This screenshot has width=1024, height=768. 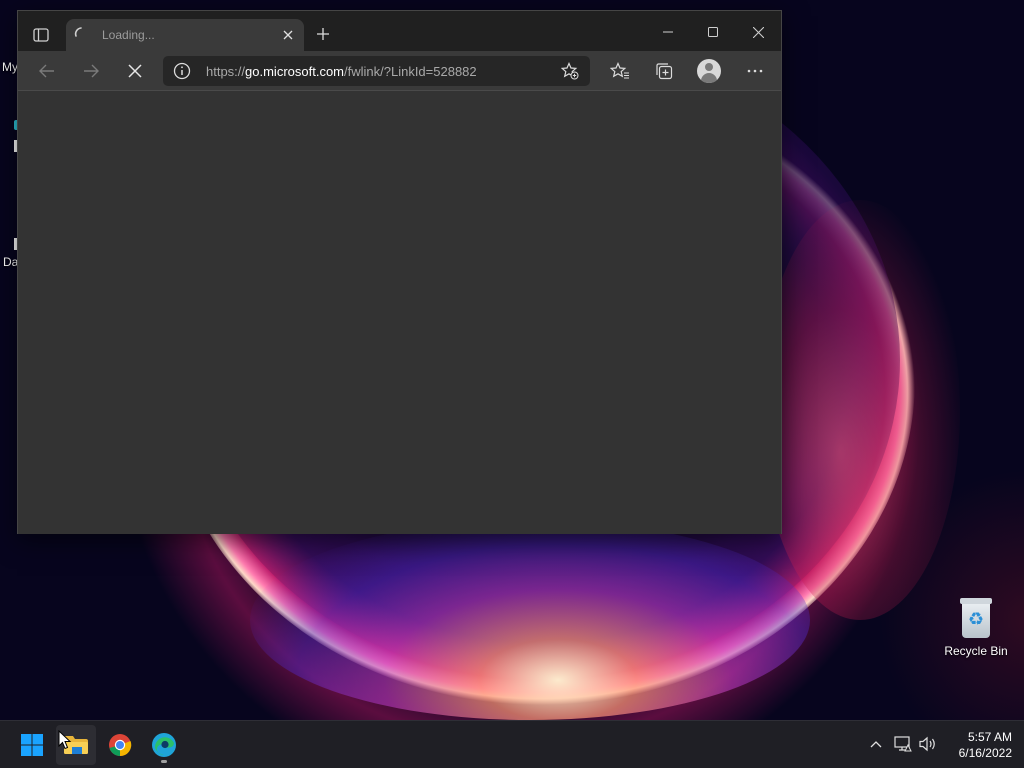 I want to click on loading-spinner-icon, so click(x=78, y=32).